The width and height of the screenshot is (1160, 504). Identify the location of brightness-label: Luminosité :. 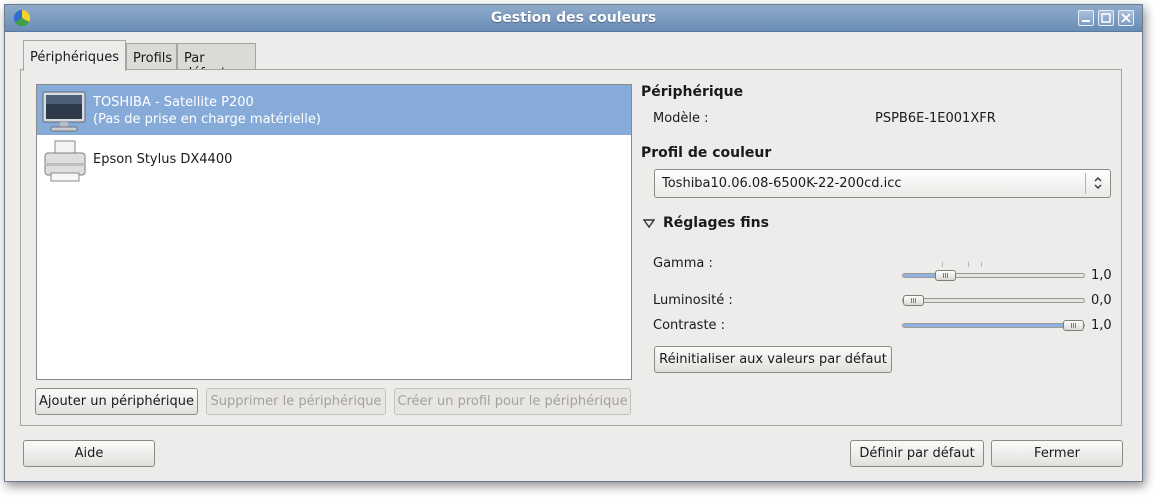
(693, 300).